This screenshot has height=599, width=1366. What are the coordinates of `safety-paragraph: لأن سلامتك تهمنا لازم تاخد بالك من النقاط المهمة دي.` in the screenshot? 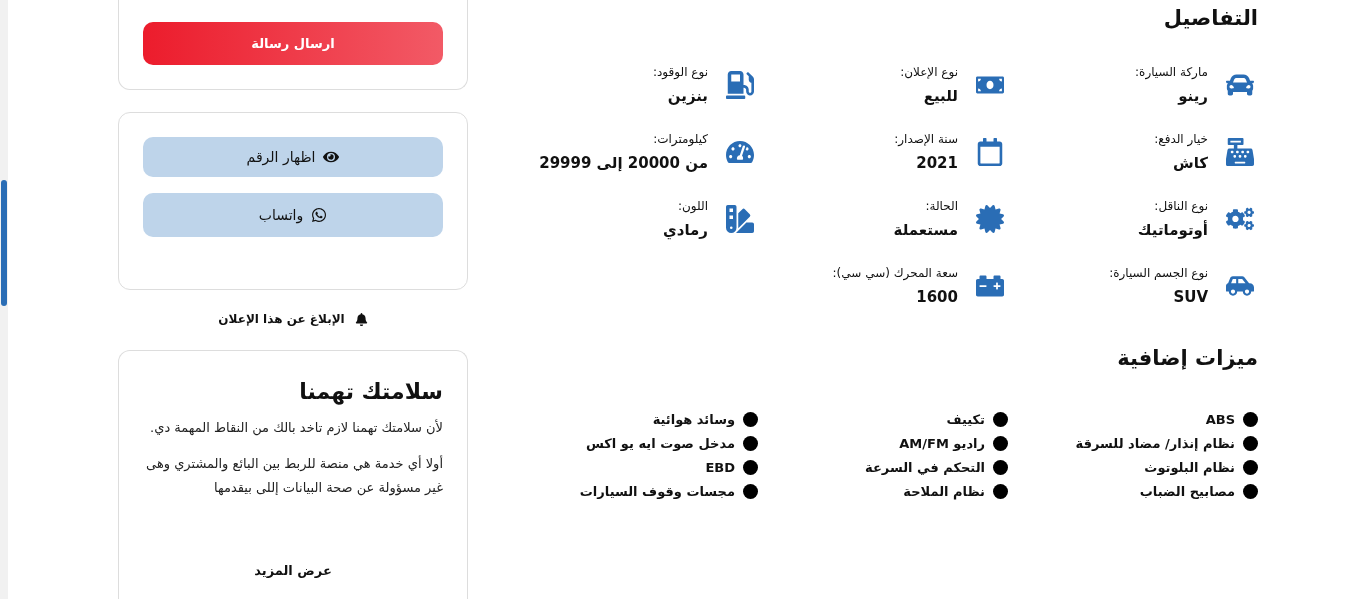 It's located at (296, 428).